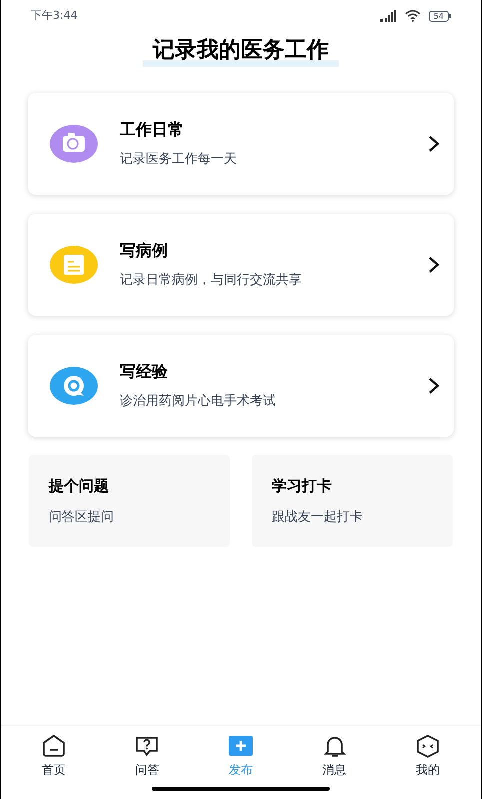 This screenshot has height=799, width=482. I want to click on tab: 消息, so click(334, 756).